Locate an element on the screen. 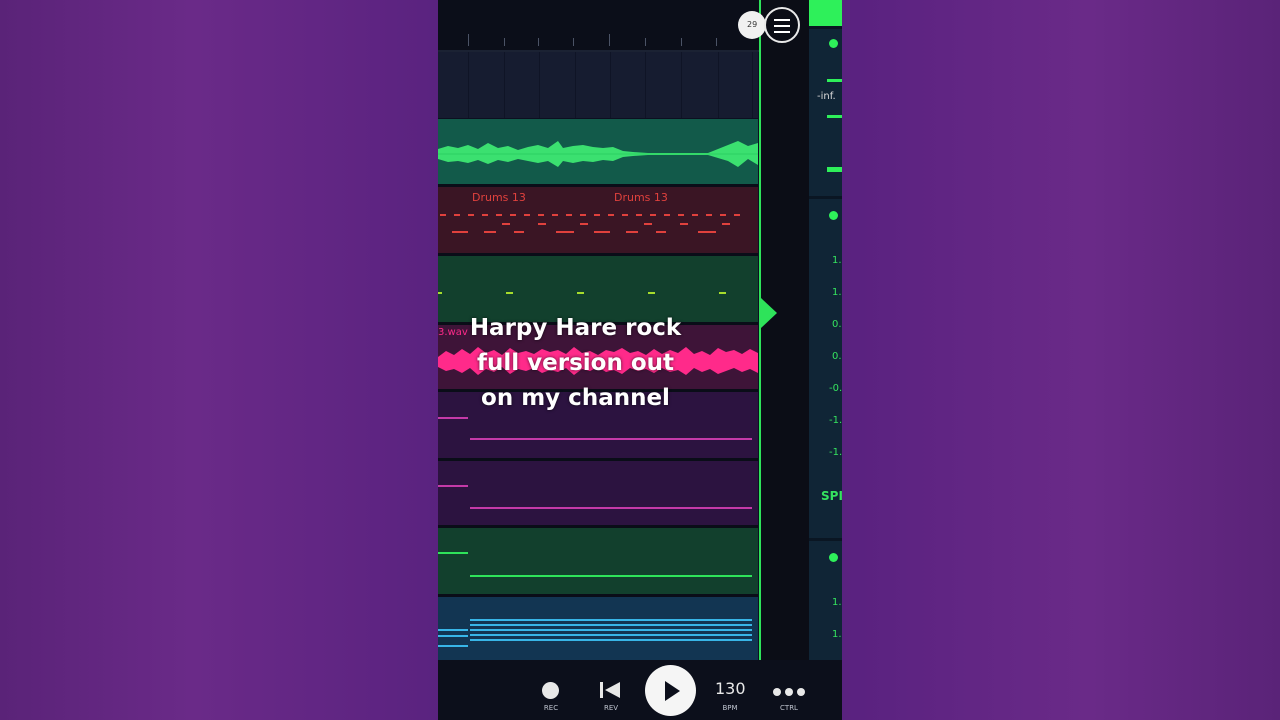 The height and width of the screenshot is (720, 1280). timeline-ruler is located at coordinates (599, 26).